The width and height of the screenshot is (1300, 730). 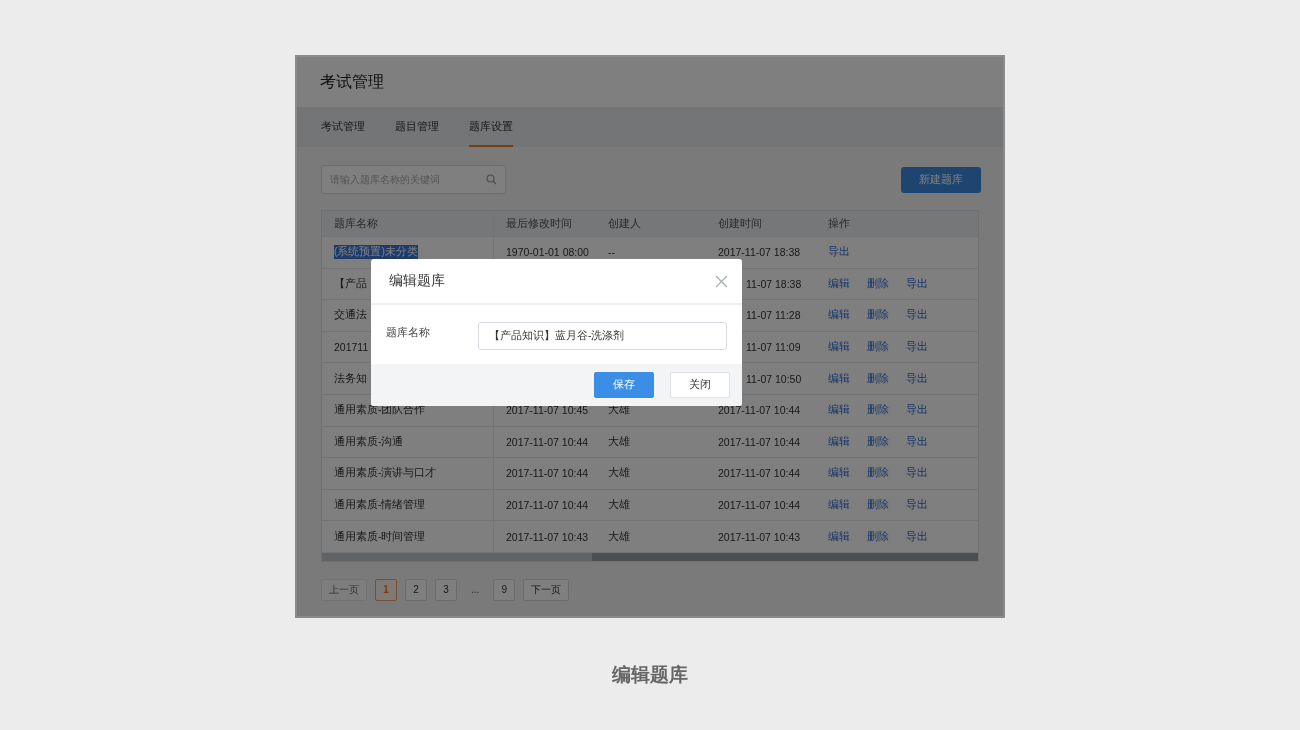 I want to click on table-cell: 通用素质-时间管理, so click(x=380, y=536).